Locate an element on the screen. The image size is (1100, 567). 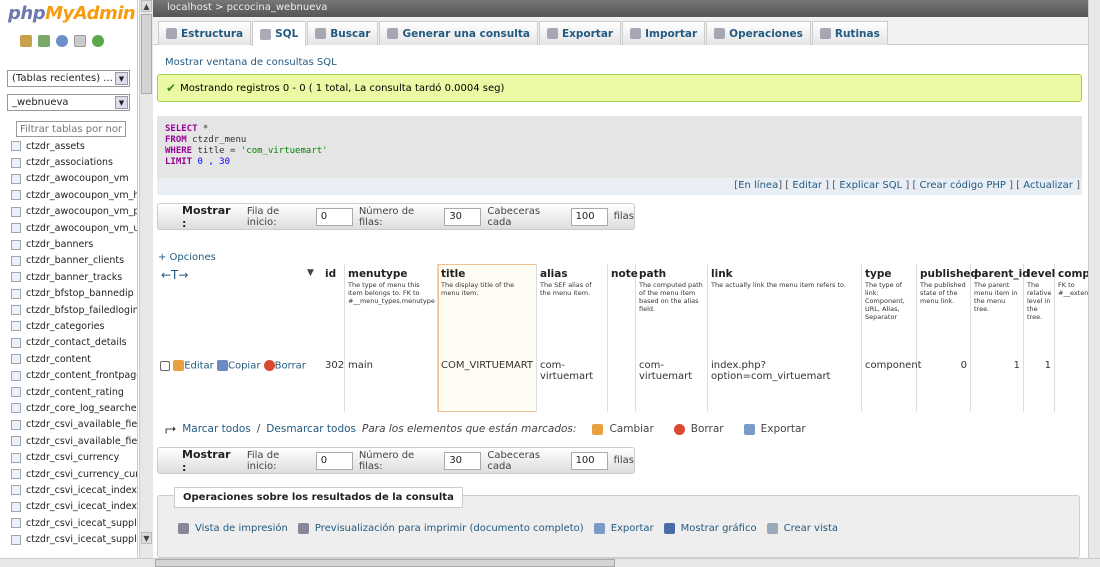
table-filter-input is located at coordinates (71, 129).